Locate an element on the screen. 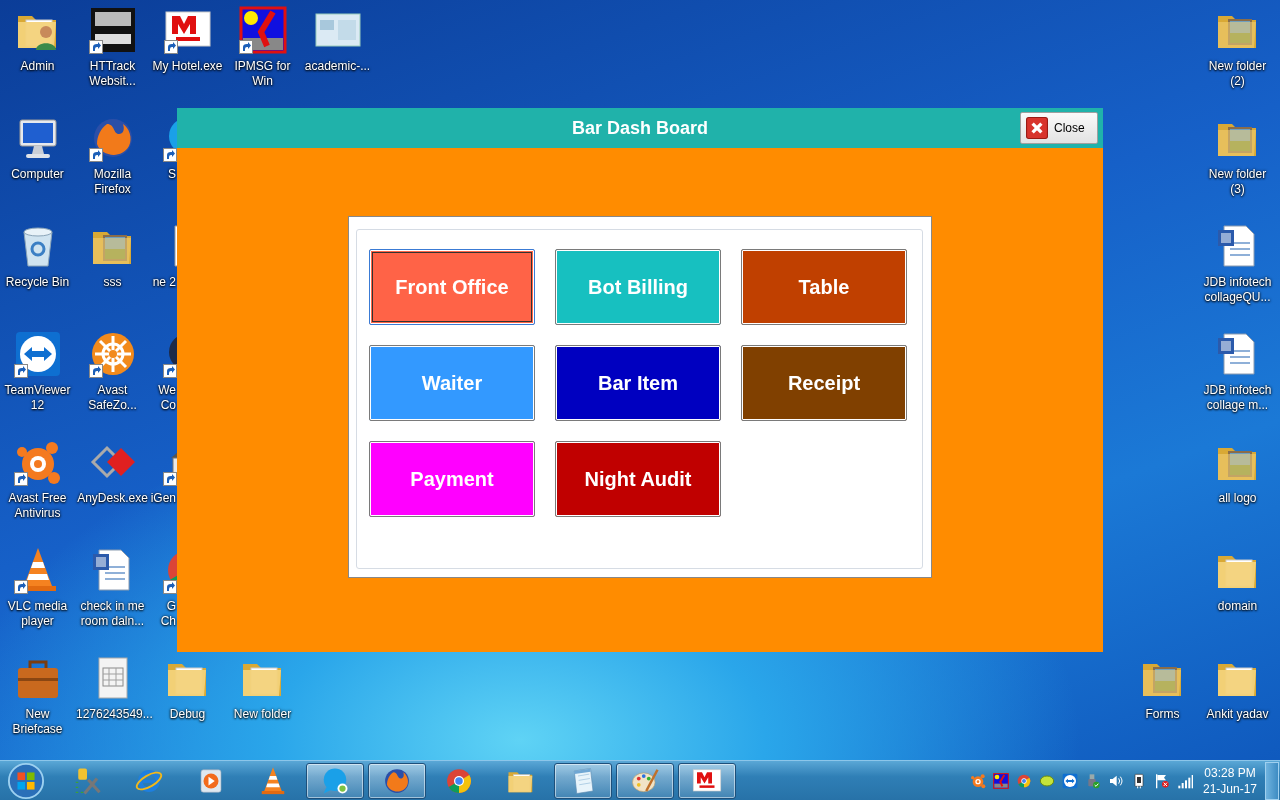 This screenshot has height=800, width=1280. desktop-icon-label: Admin is located at coordinates (37, 66).